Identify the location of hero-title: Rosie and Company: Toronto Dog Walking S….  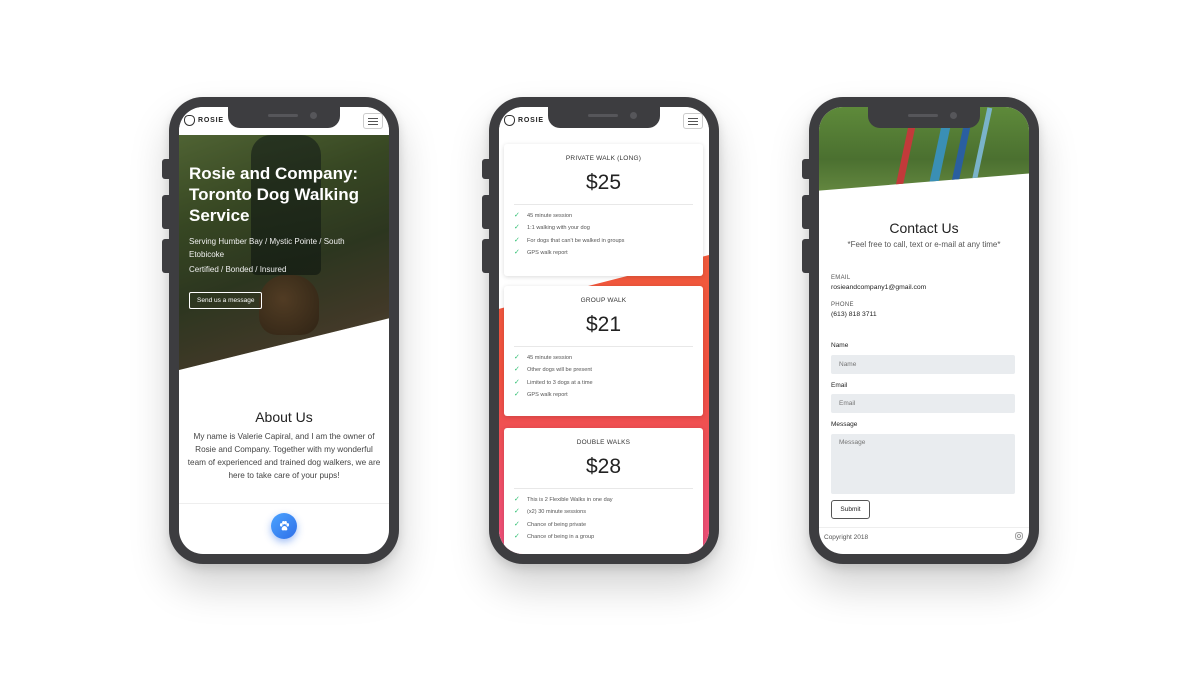
(274, 194).